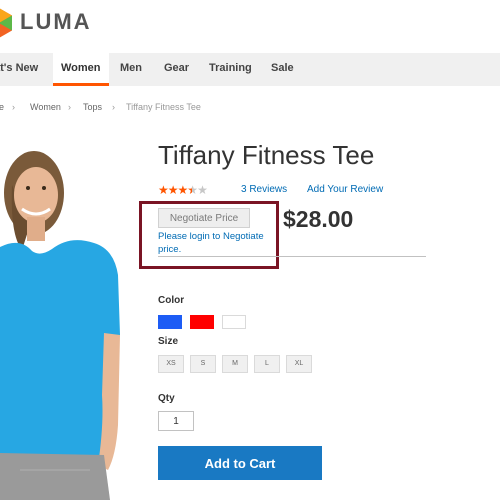  I want to click on rating-stars: ★★★★★, so click(183, 190).